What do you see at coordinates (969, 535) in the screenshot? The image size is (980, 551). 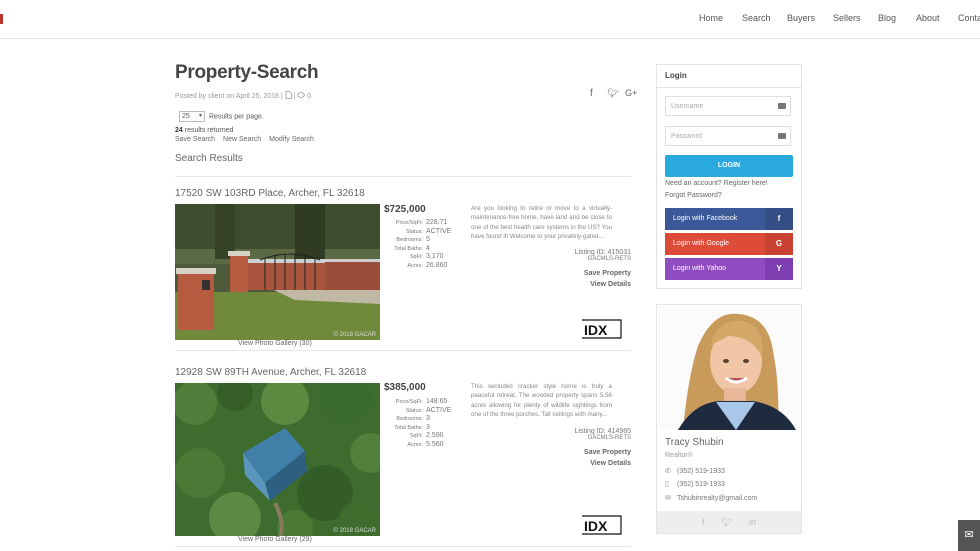 I see `envelope-icon: ✉` at bounding box center [969, 535].